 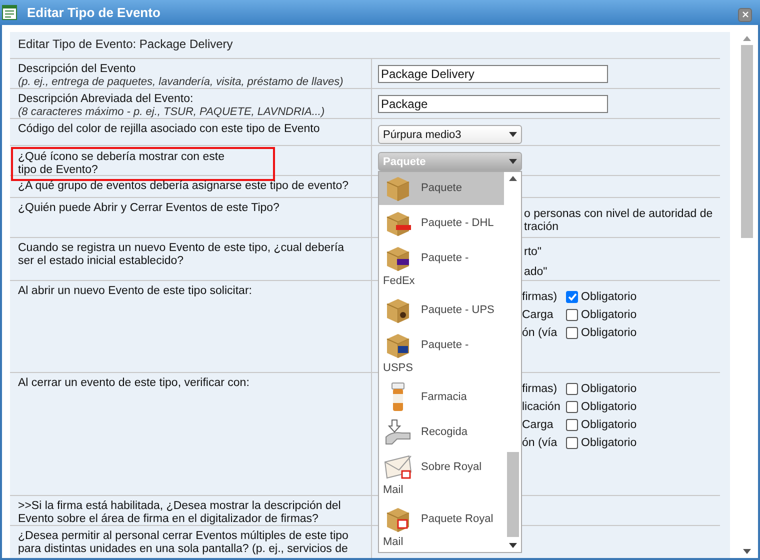 I want to click on option-text: rto", so click(x=533, y=252).